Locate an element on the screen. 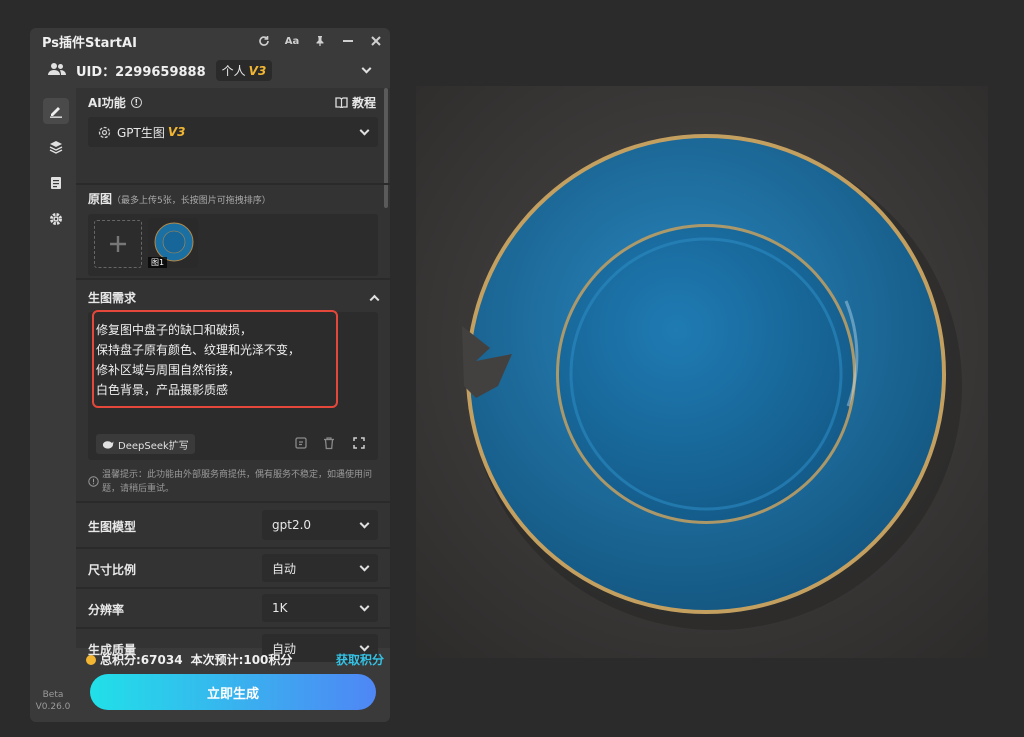 This screenshot has height=737, width=1024. fullscreen-icon is located at coordinates (360, 443).